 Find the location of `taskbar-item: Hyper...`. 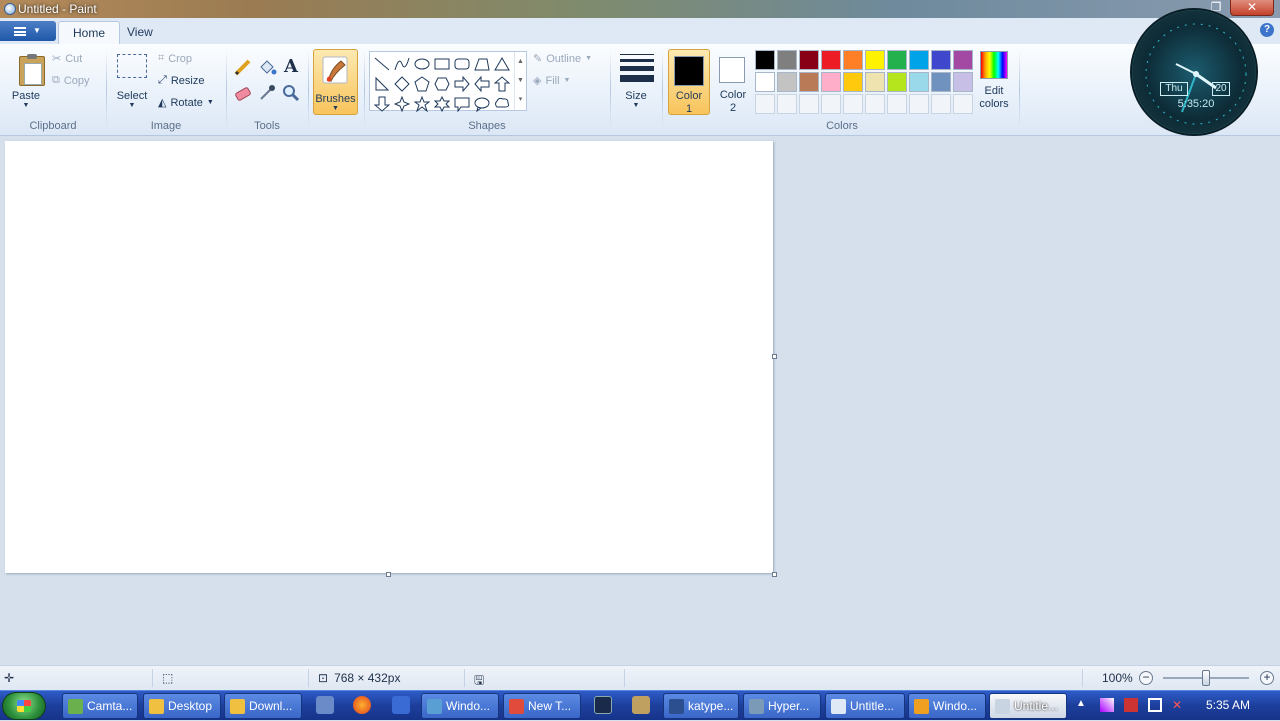

taskbar-item: Hyper... is located at coordinates (782, 706).